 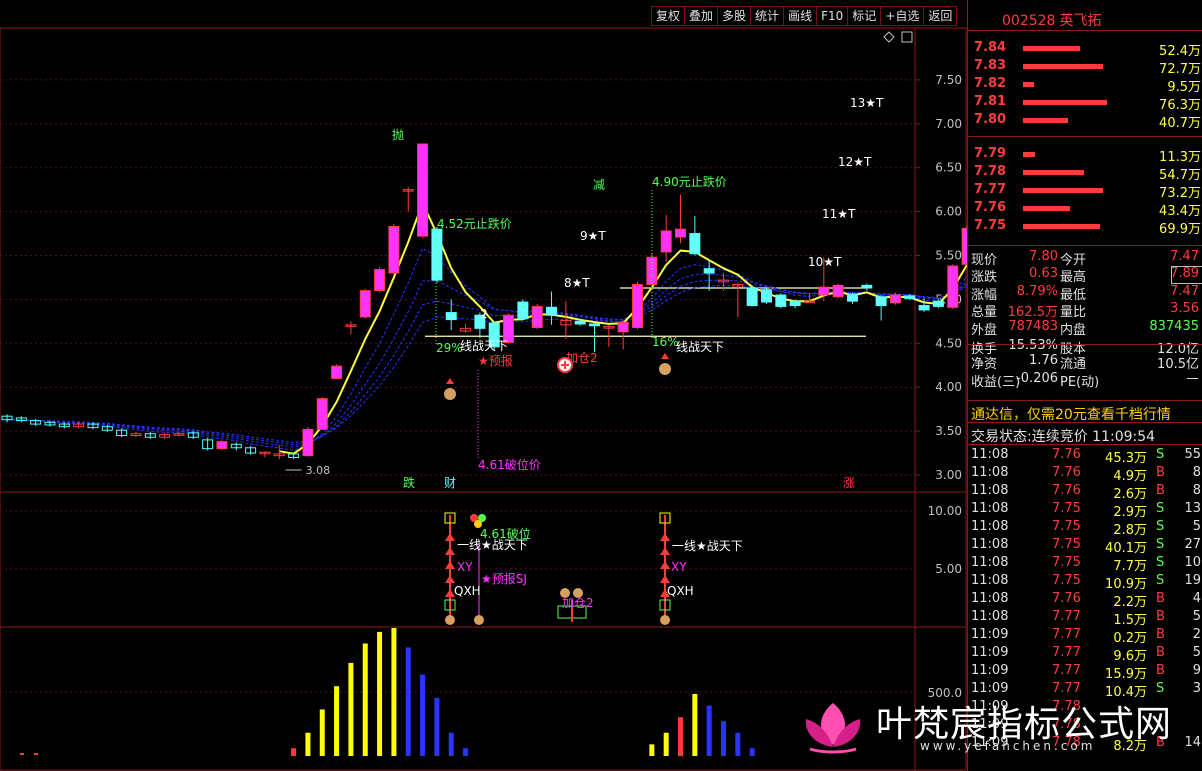 What do you see at coordinates (948, 124) in the screenshot?
I see `price-tick-label: 7.00` at bounding box center [948, 124].